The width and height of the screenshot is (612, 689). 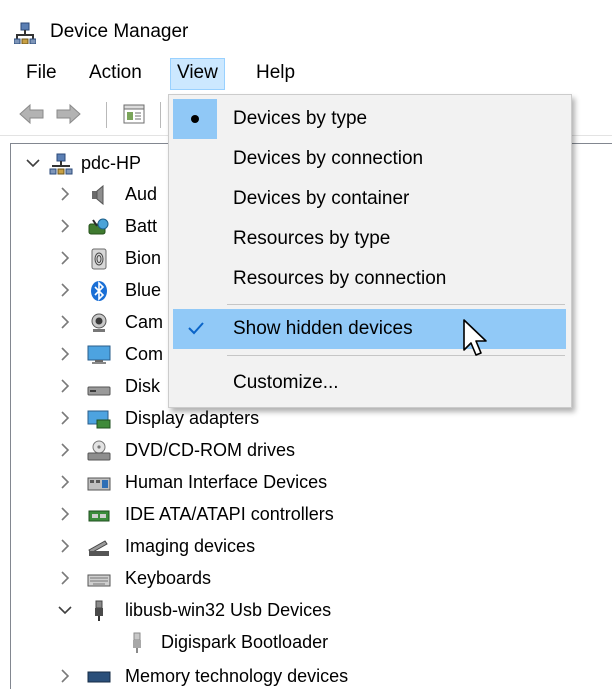 I want to click on title-bar: Device Manager, so click(x=306, y=26).